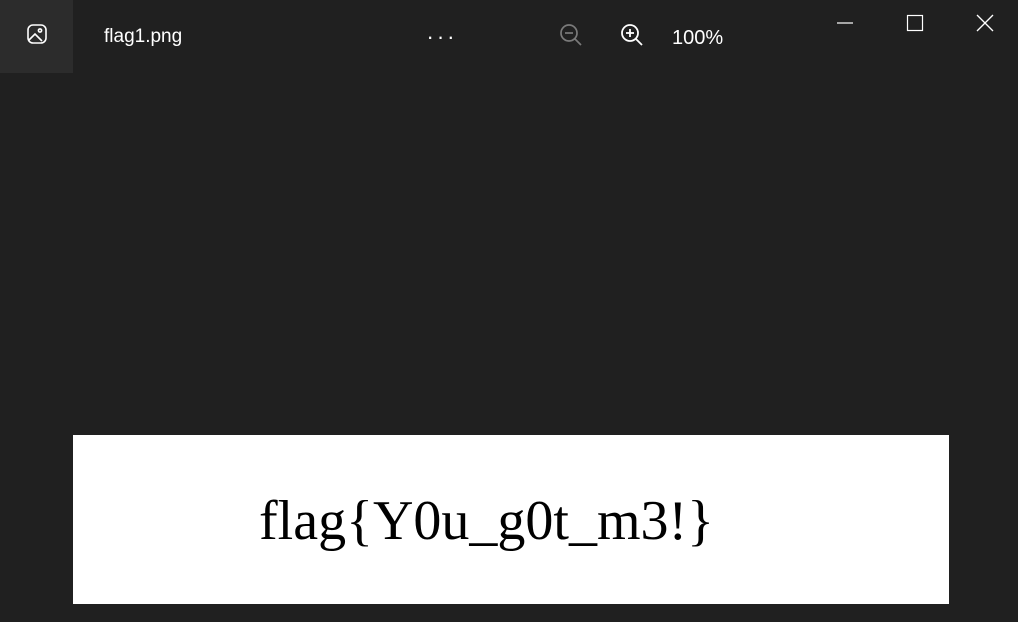  Describe the element at coordinates (143, 36) in the screenshot. I see `file-name: flag1.png` at that location.